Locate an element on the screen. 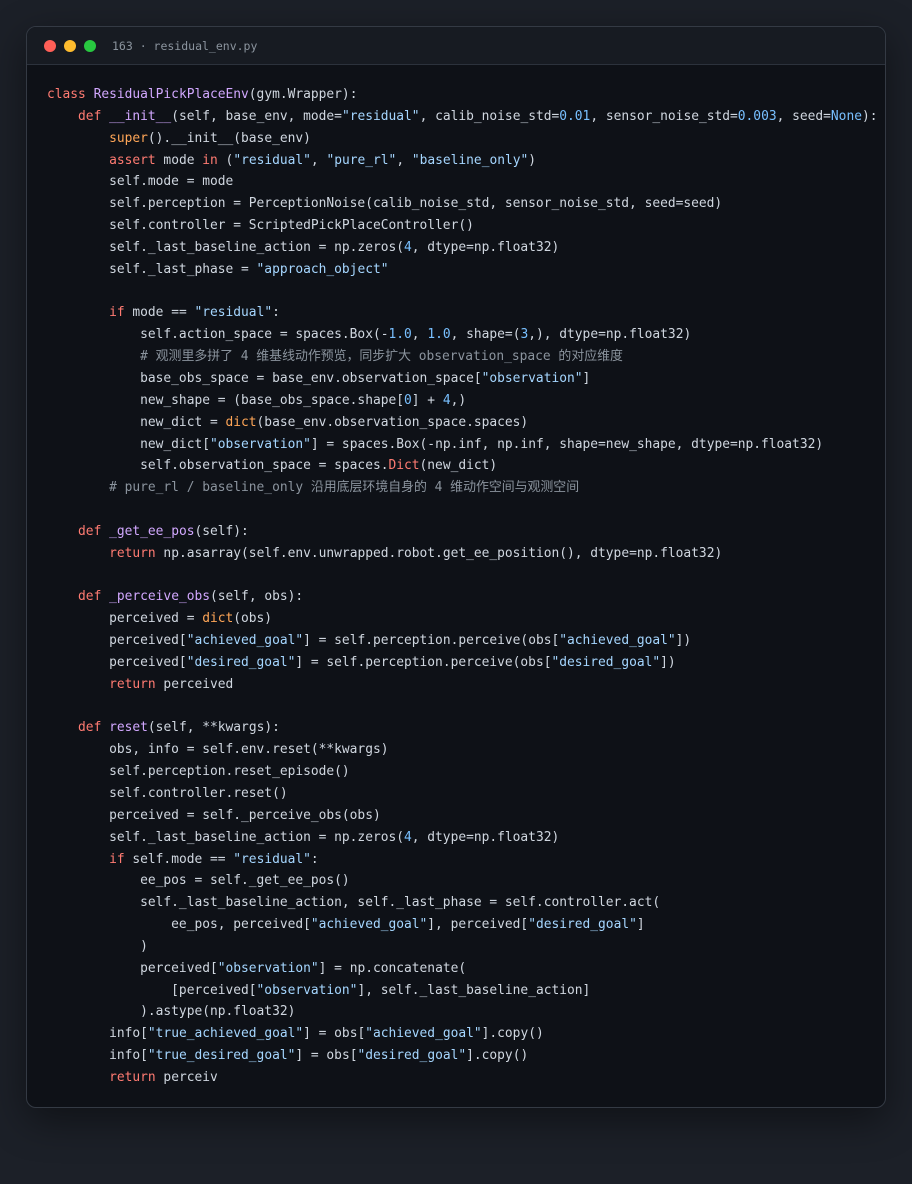 The height and width of the screenshot is (1184, 912). code-line: perceived = self._perceive_obs(obs) is located at coordinates (462, 816).